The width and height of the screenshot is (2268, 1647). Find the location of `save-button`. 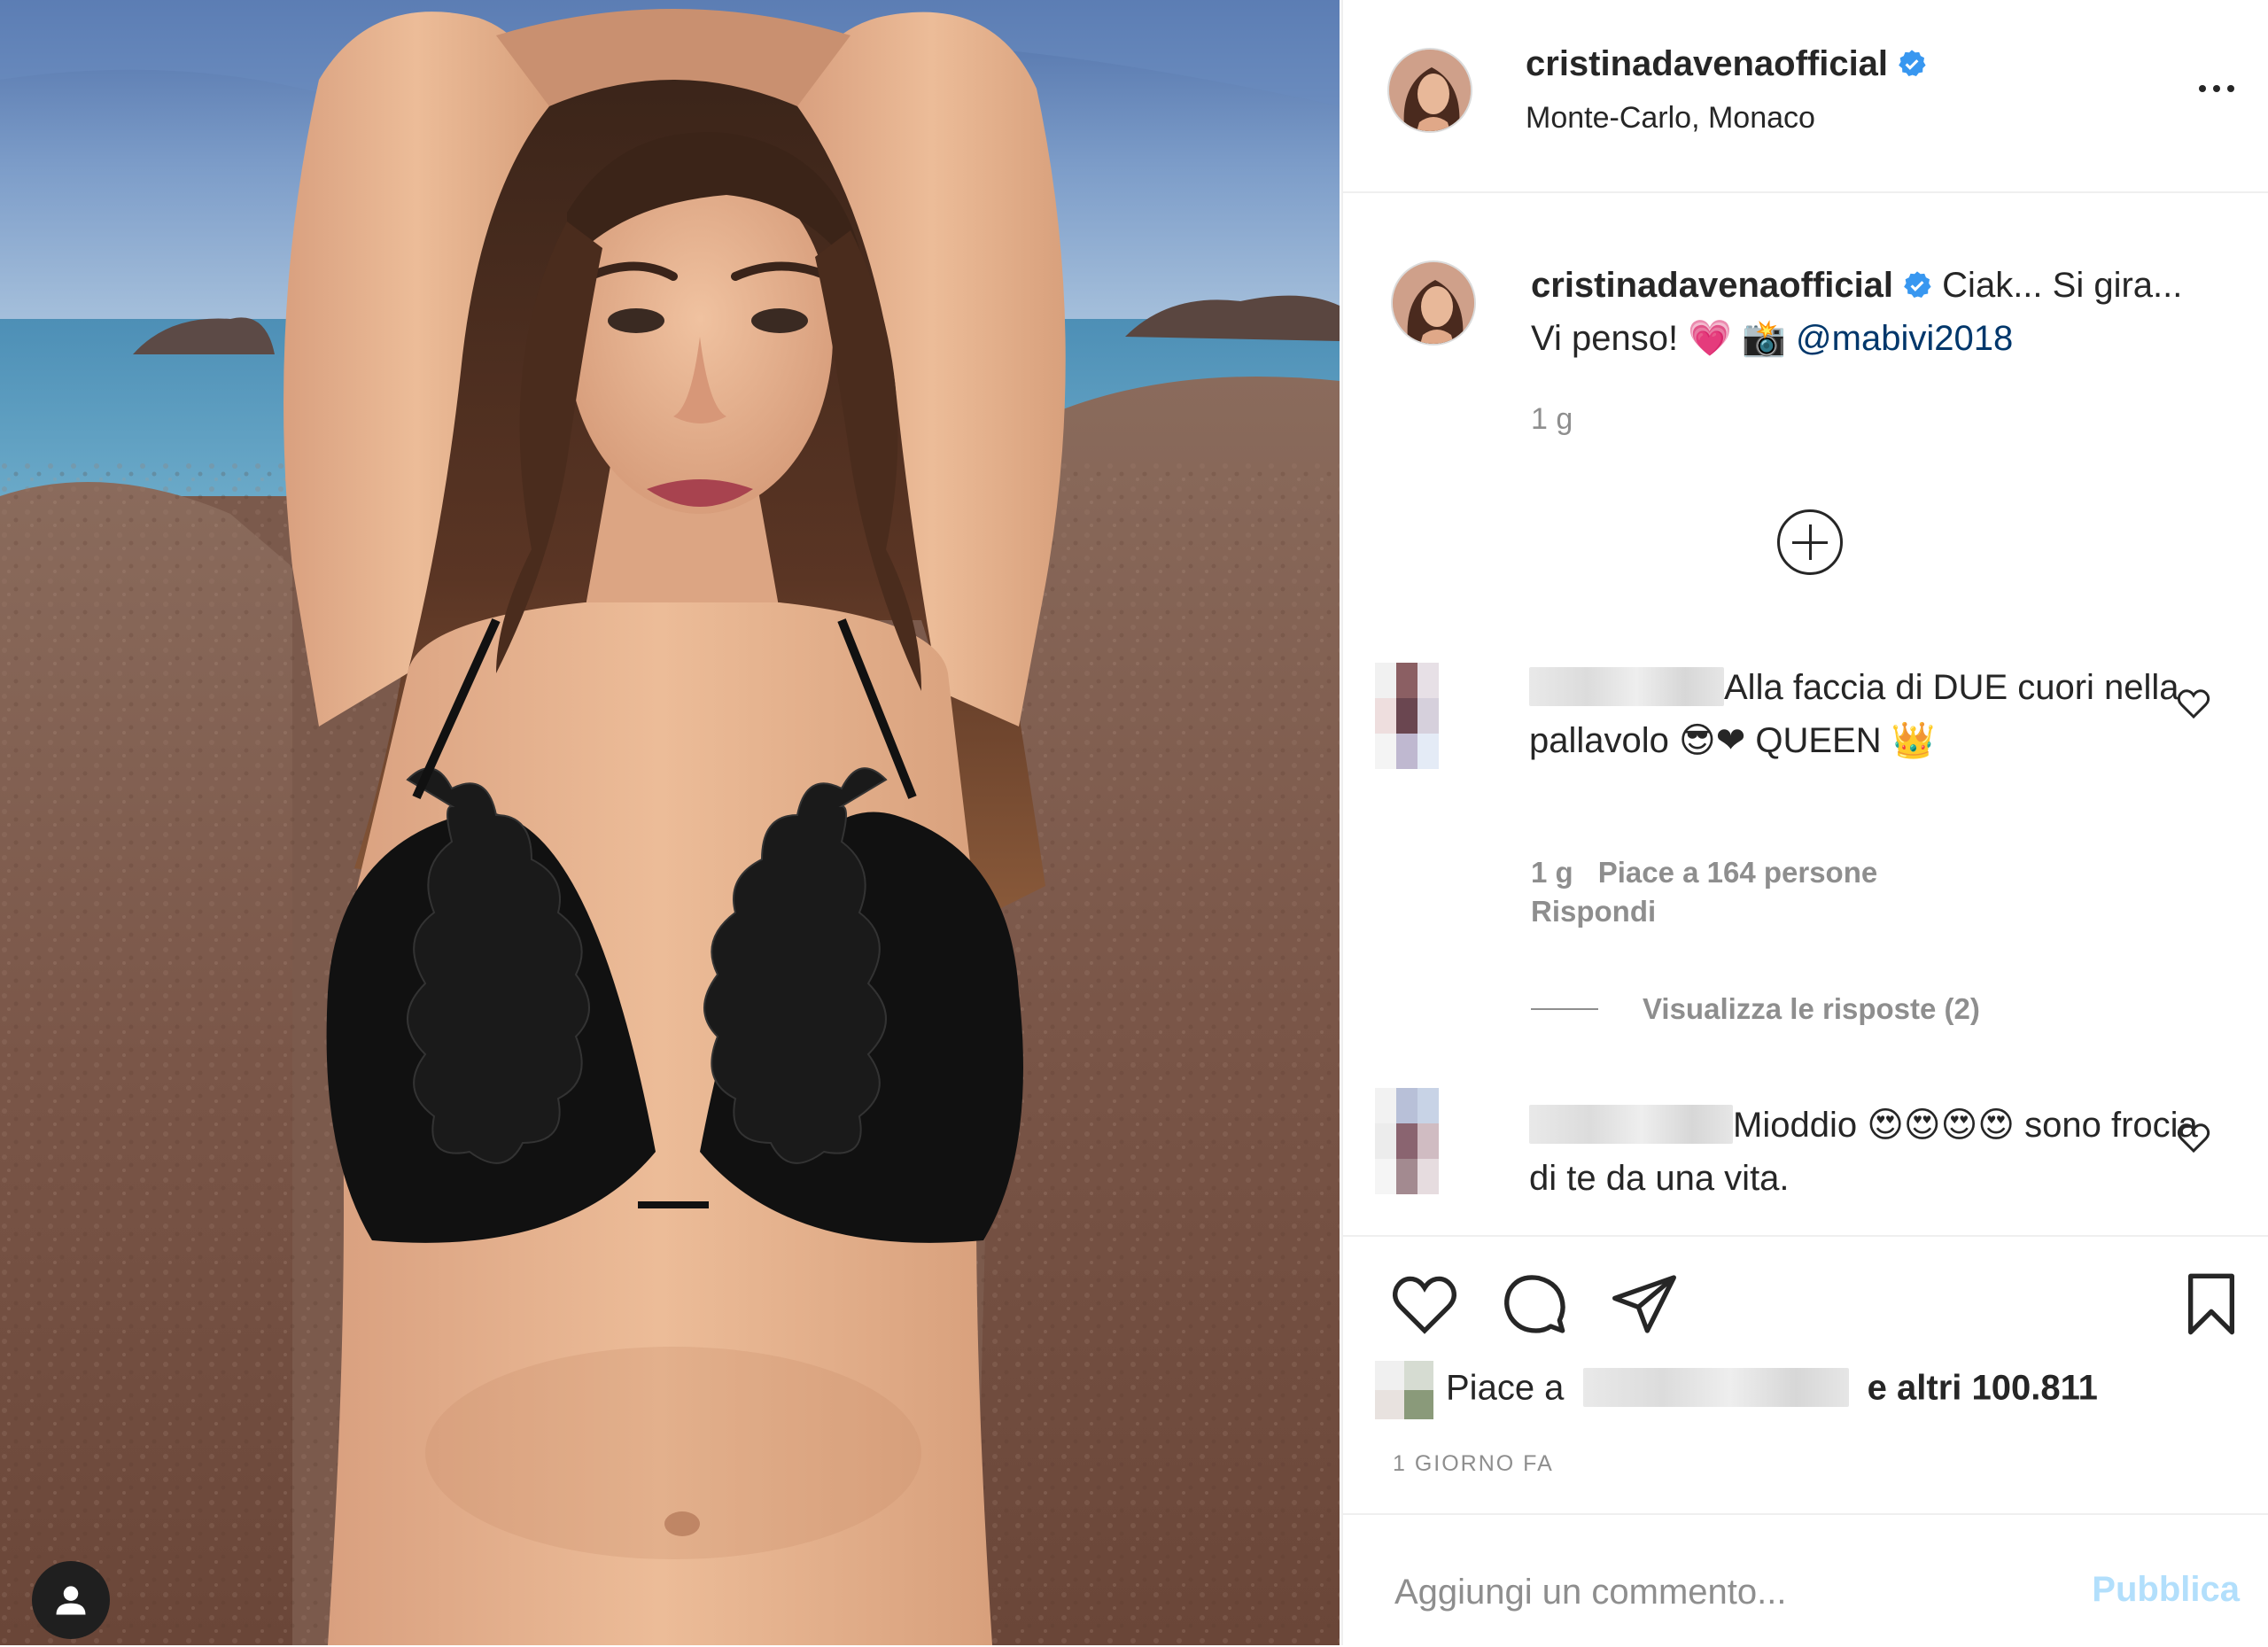

save-button is located at coordinates (2211, 1304).